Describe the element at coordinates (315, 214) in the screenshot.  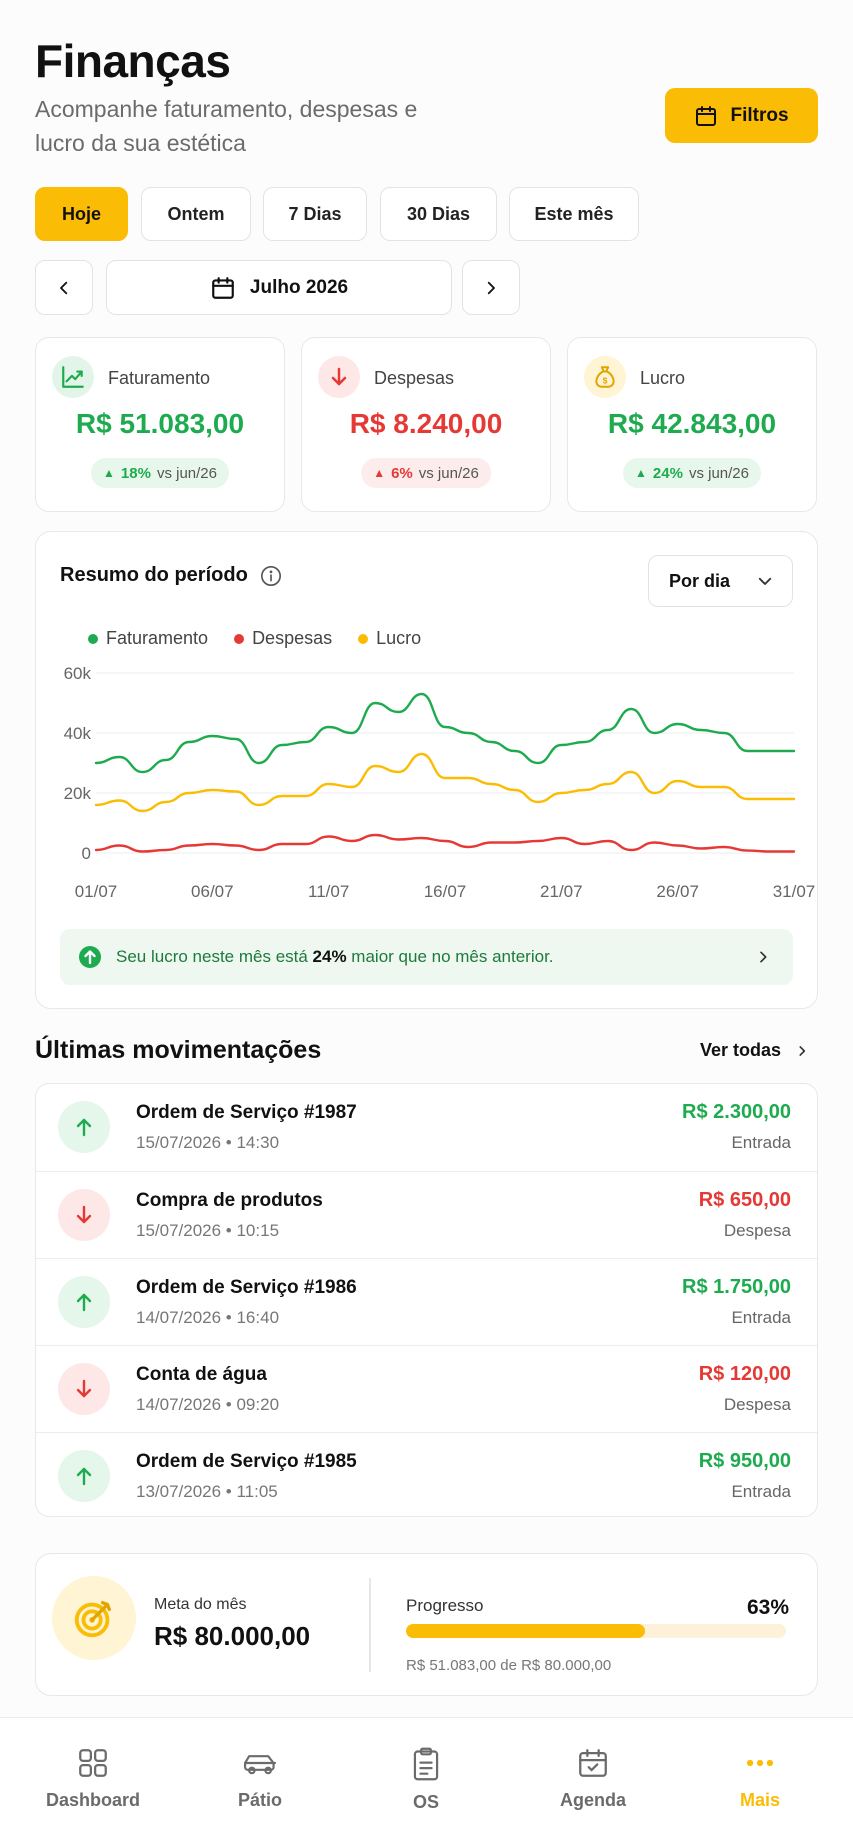
I see `period-chip-7-dias: 7 Dias` at that location.